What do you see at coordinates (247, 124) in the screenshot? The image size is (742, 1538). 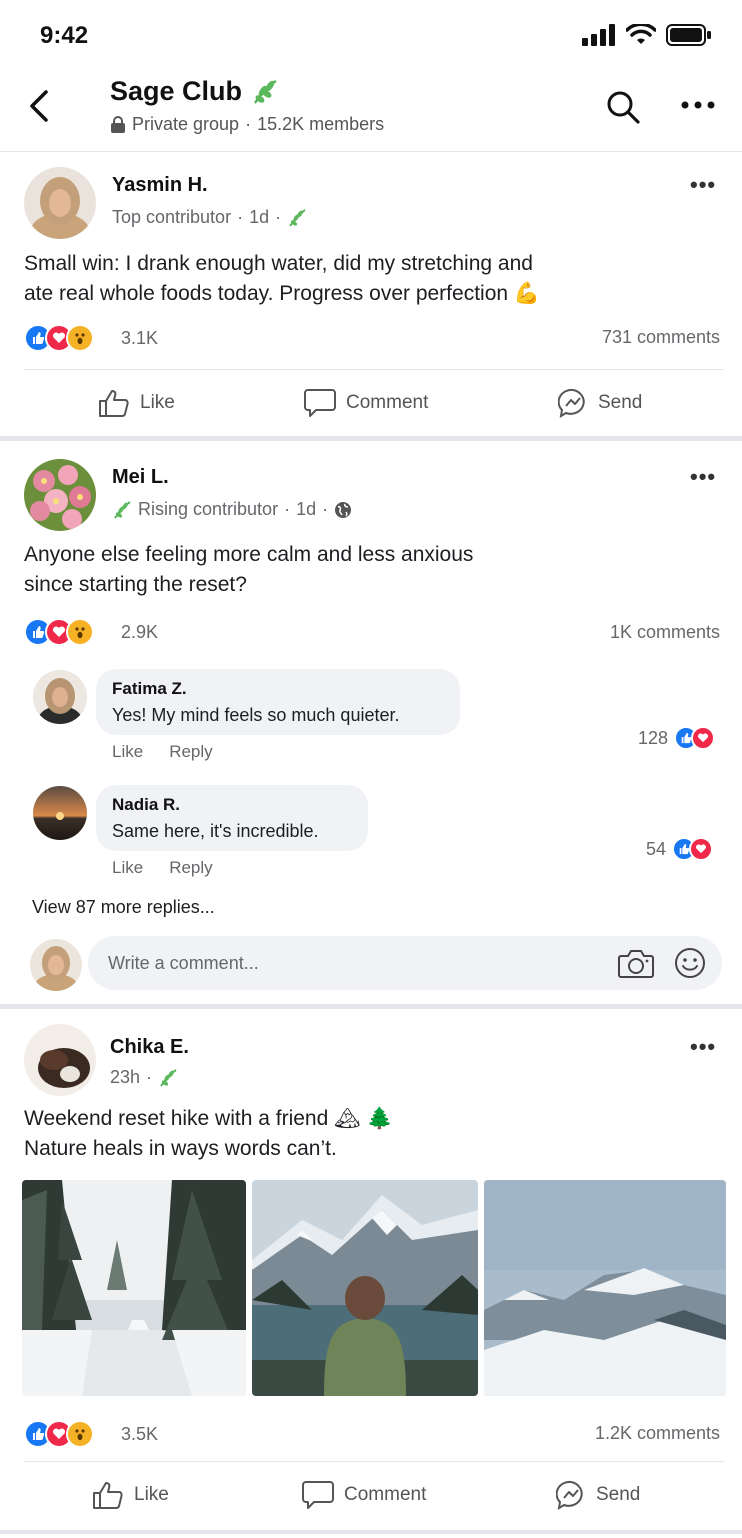 I see `group-subtitle: Private group · 15.2K members` at bounding box center [247, 124].